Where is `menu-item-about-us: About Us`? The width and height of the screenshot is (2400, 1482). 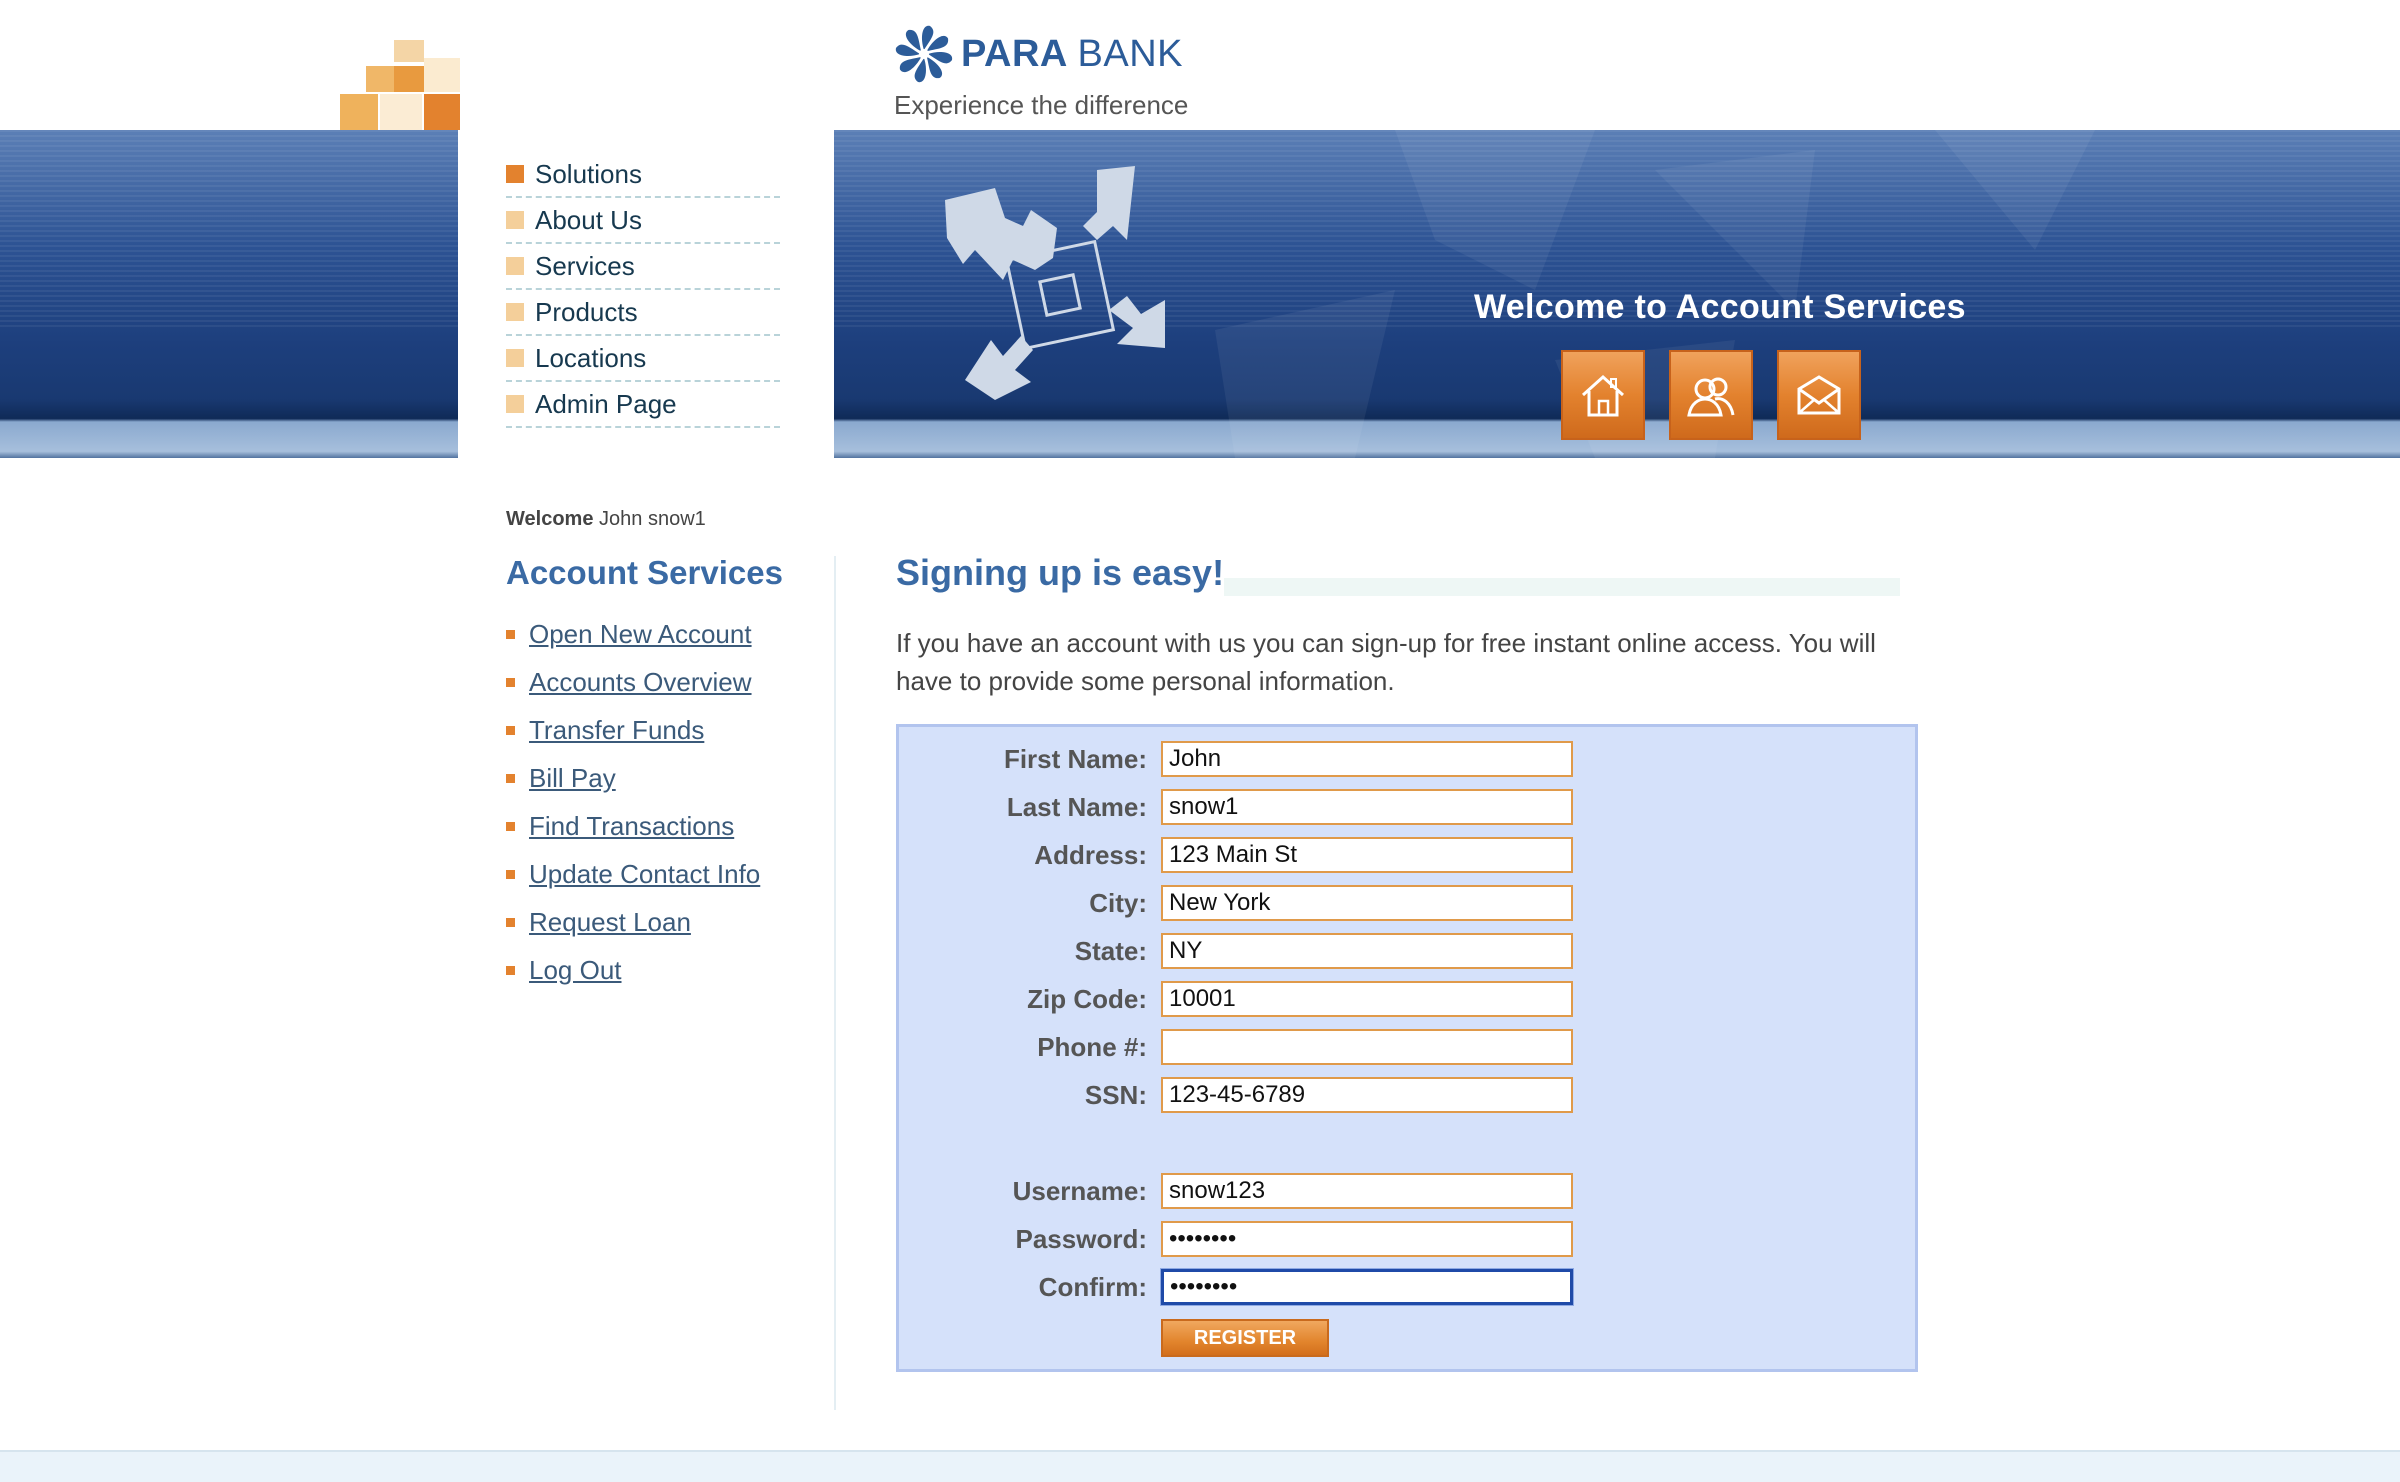
menu-item-about-us: About Us is located at coordinates (643, 221).